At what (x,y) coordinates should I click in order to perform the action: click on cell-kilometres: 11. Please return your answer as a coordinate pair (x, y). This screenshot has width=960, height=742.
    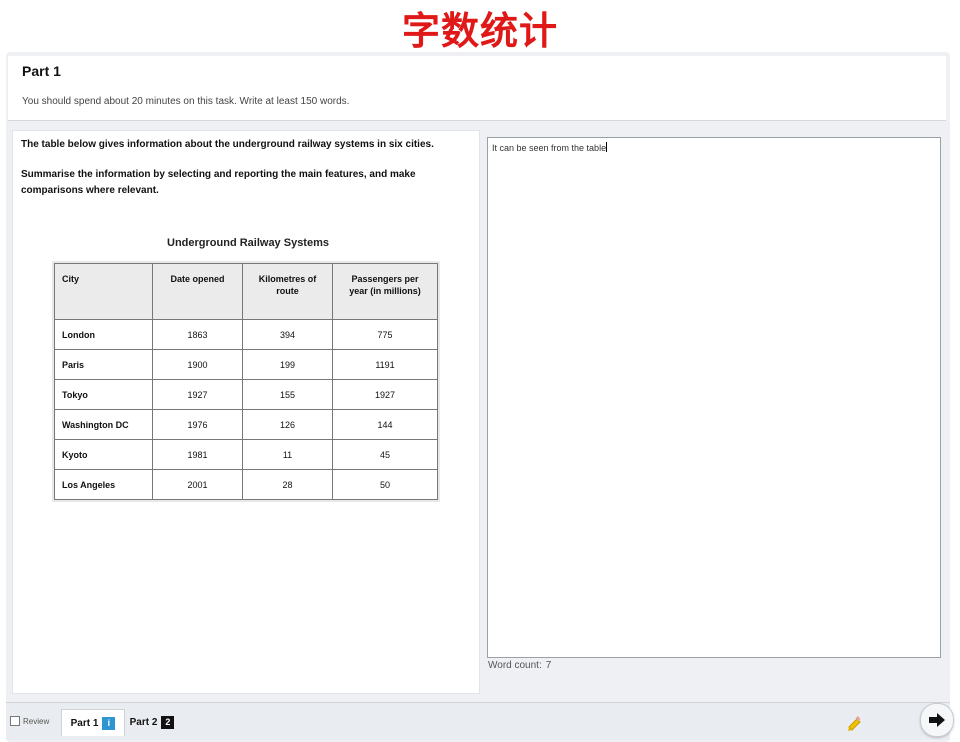
    Looking at the image, I should click on (287, 454).